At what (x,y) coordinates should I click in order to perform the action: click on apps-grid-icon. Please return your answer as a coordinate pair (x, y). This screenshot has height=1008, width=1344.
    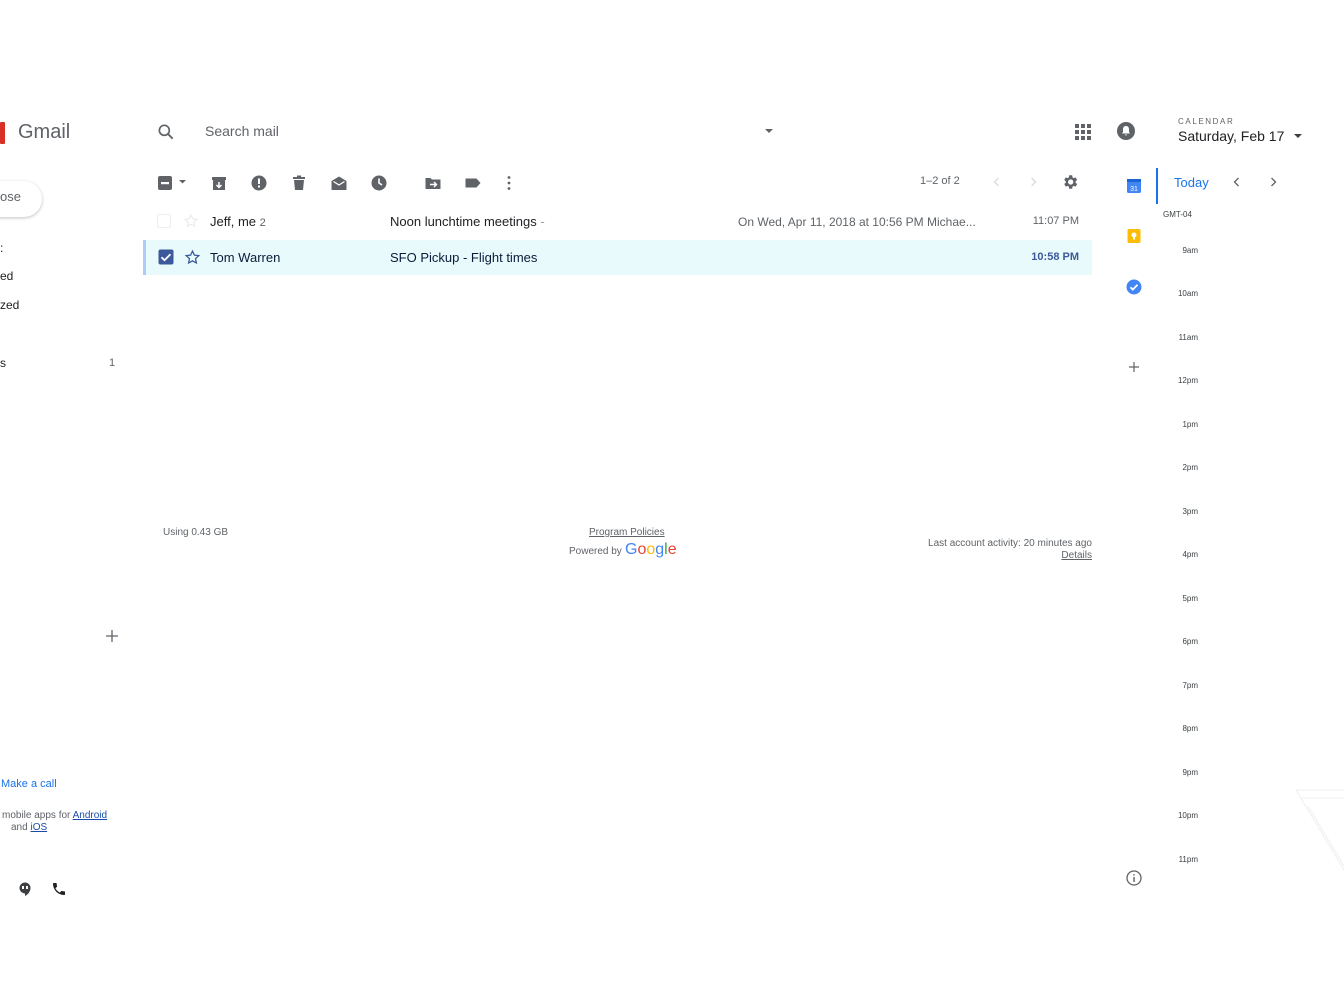
    Looking at the image, I should click on (1083, 132).